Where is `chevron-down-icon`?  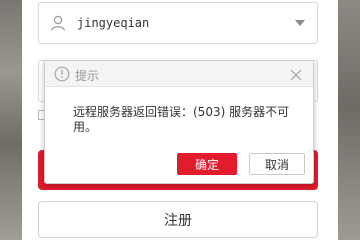 chevron-down-icon is located at coordinates (300, 23).